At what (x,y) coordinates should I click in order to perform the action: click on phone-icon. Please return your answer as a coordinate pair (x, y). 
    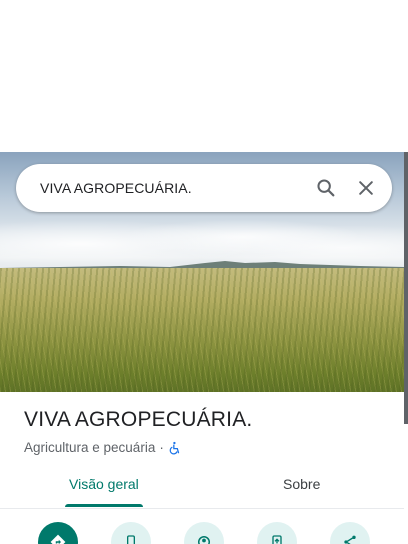
    Looking at the image, I should click on (131, 539).